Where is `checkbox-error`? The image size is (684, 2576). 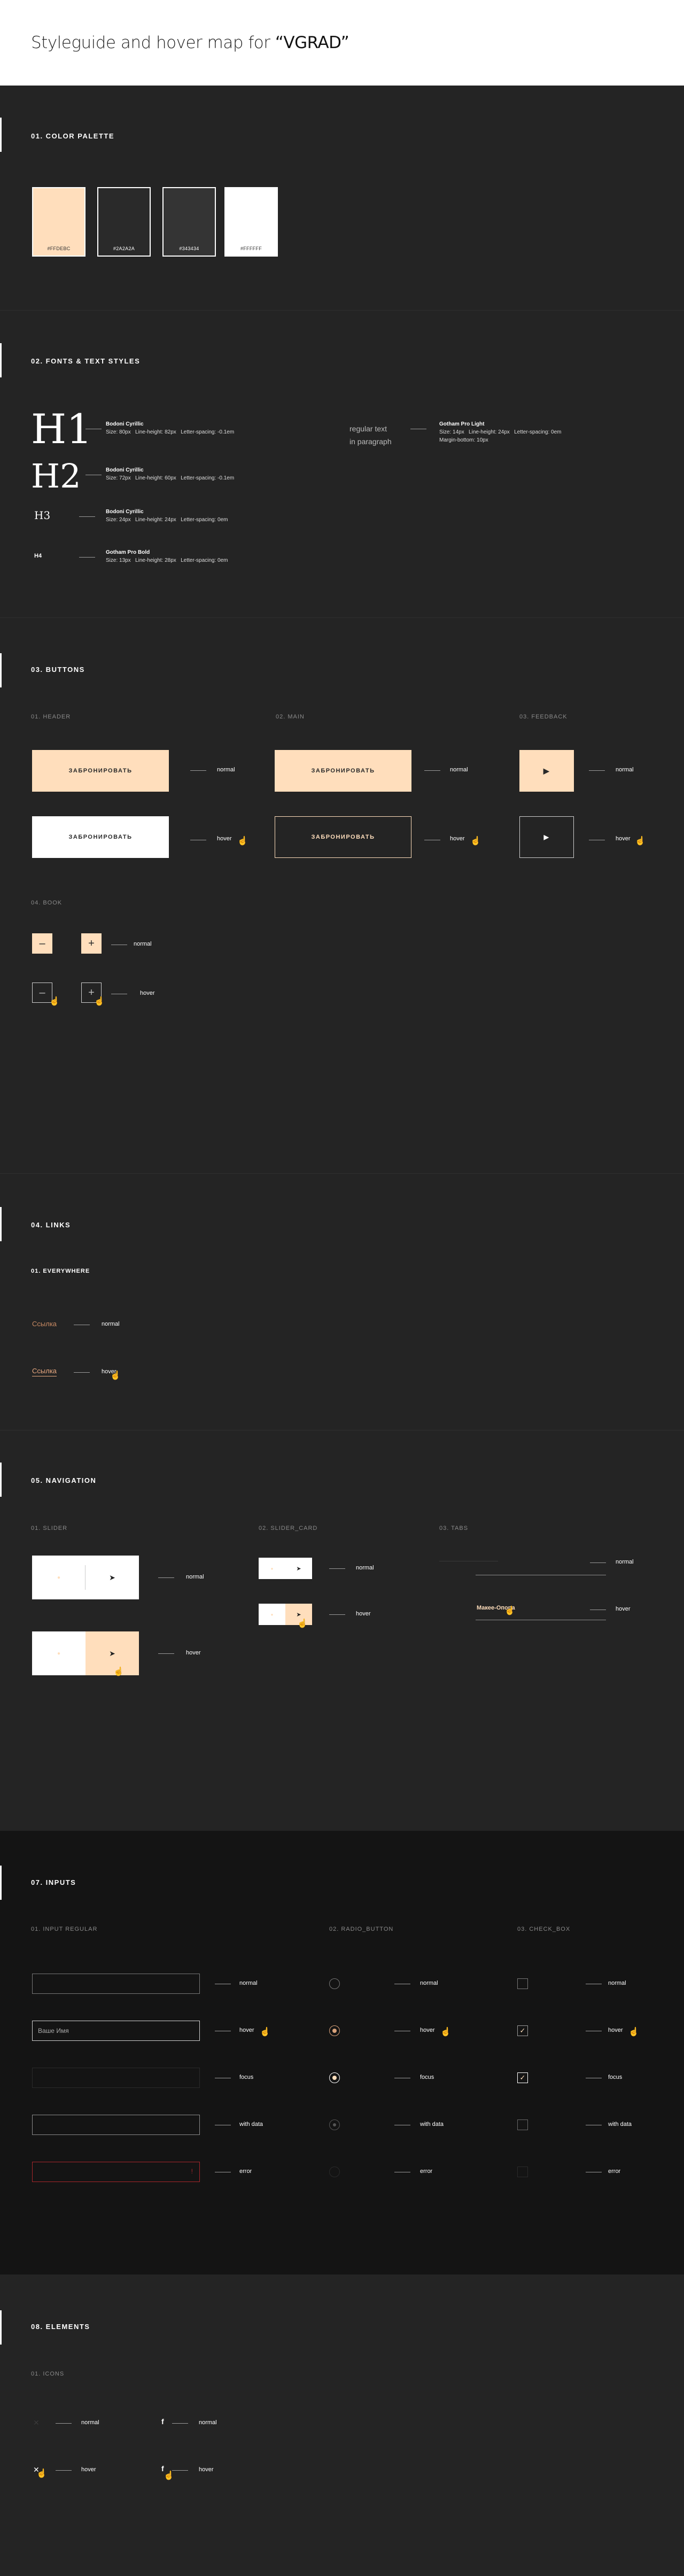
checkbox-error is located at coordinates (522, 2172).